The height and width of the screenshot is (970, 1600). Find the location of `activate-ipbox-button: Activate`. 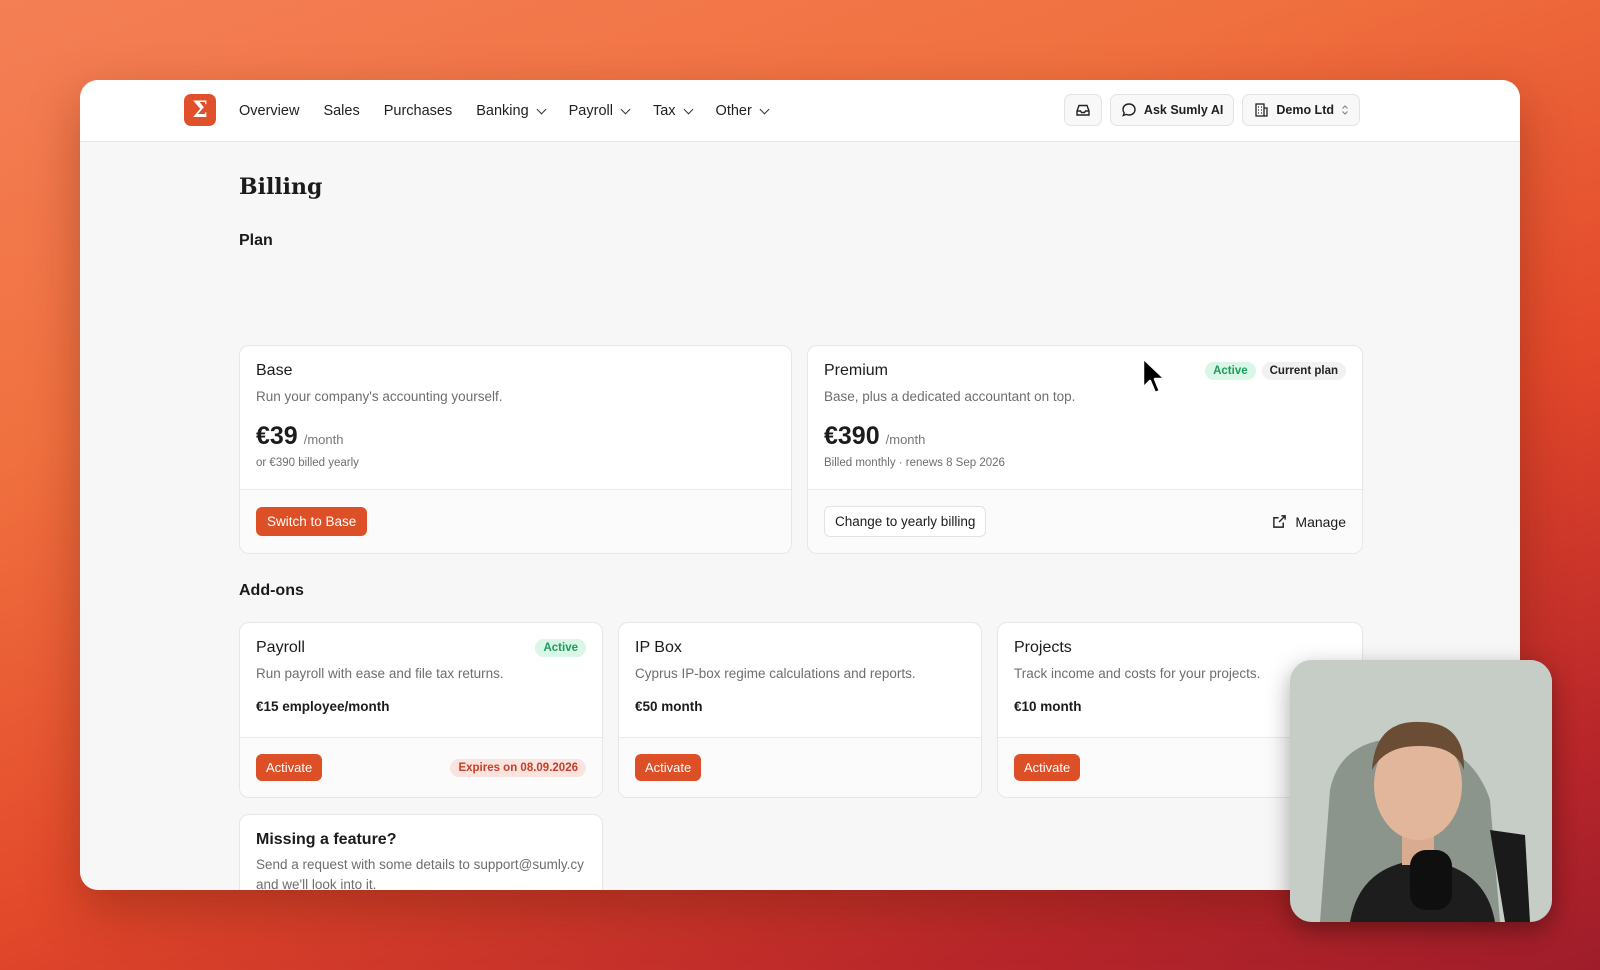

activate-ipbox-button: Activate is located at coordinates (668, 767).